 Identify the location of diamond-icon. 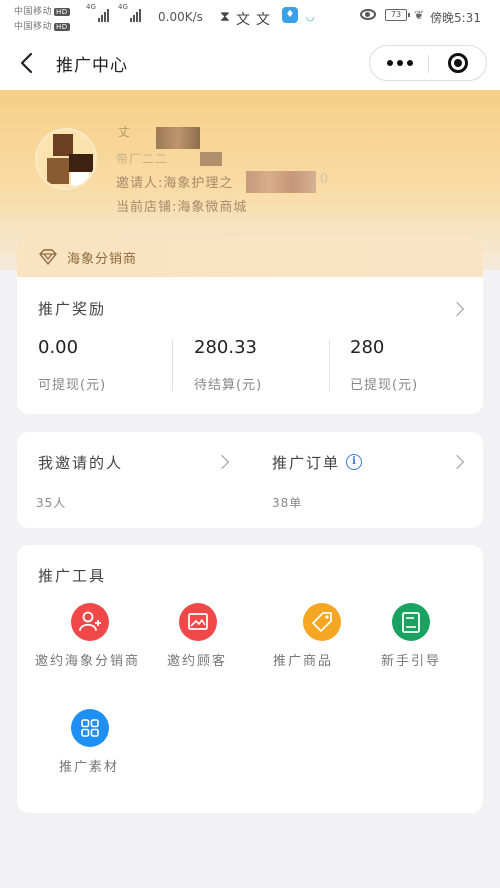
(48, 257).